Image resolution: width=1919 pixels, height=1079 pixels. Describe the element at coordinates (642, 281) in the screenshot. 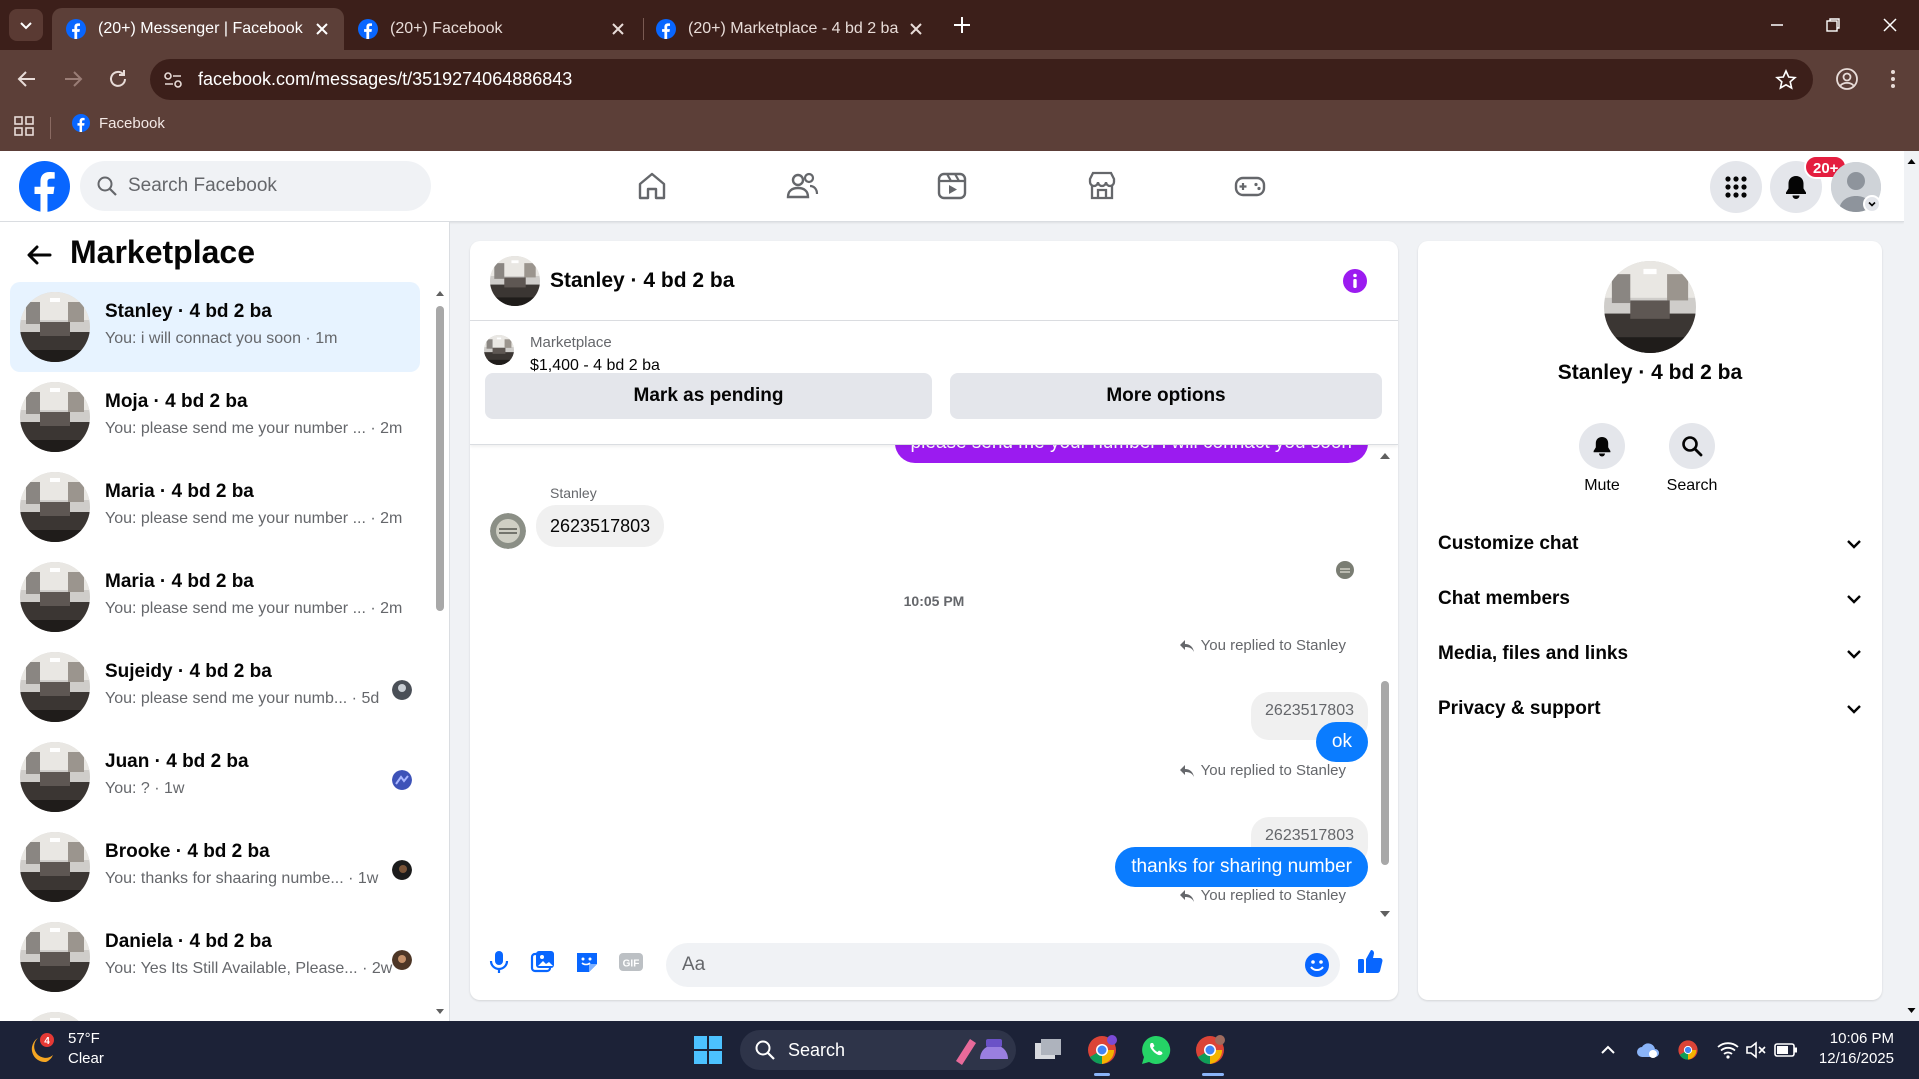

I see `chat-title: Stanley · 4 bd 2 ba` at that location.